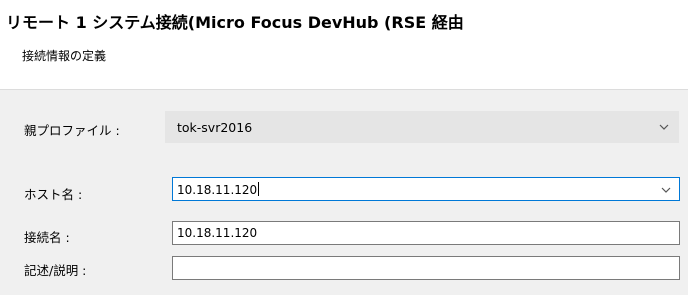 This screenshot has height=295, width=688. What do you see at coordinates (426, 233) in the screenshot?
I see `connection-name-field: 10.18.11.120` at bounding box center [426, 233].